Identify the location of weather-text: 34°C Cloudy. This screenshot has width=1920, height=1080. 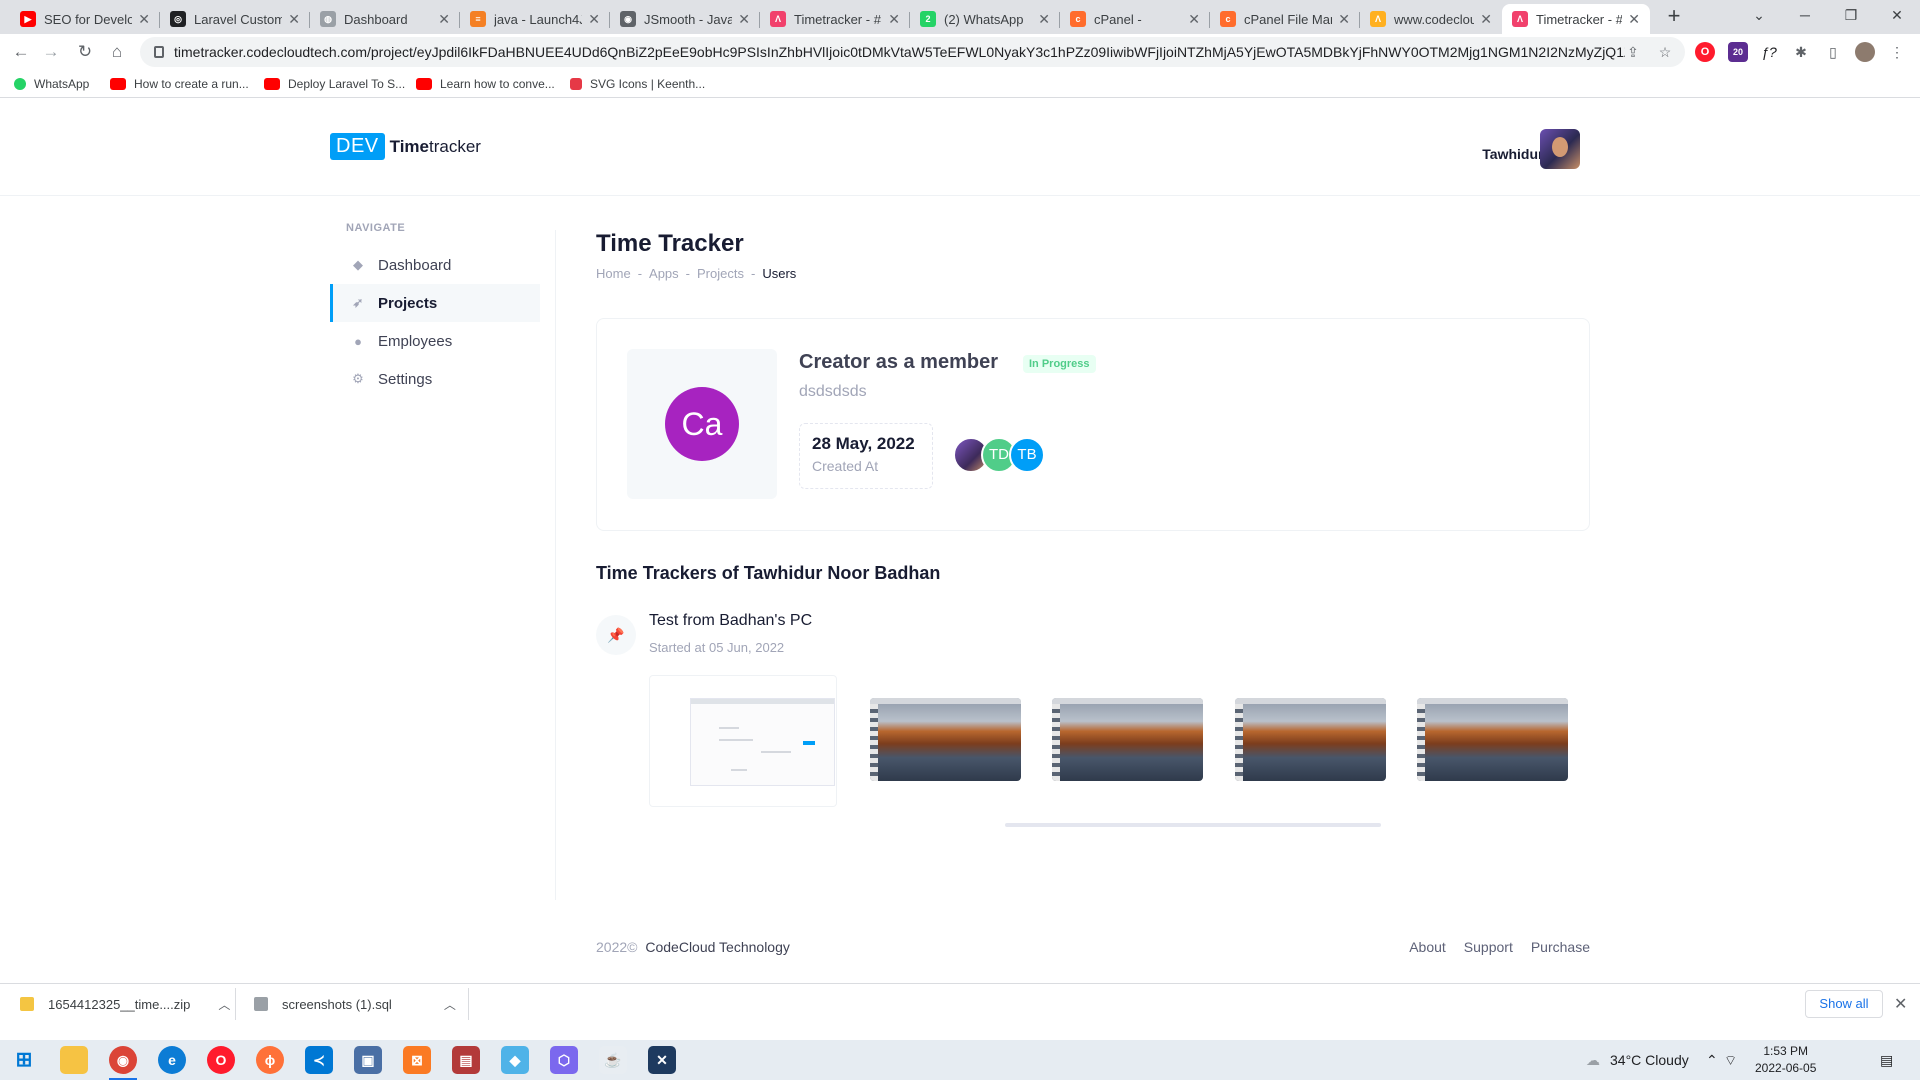
(1649, 1060).